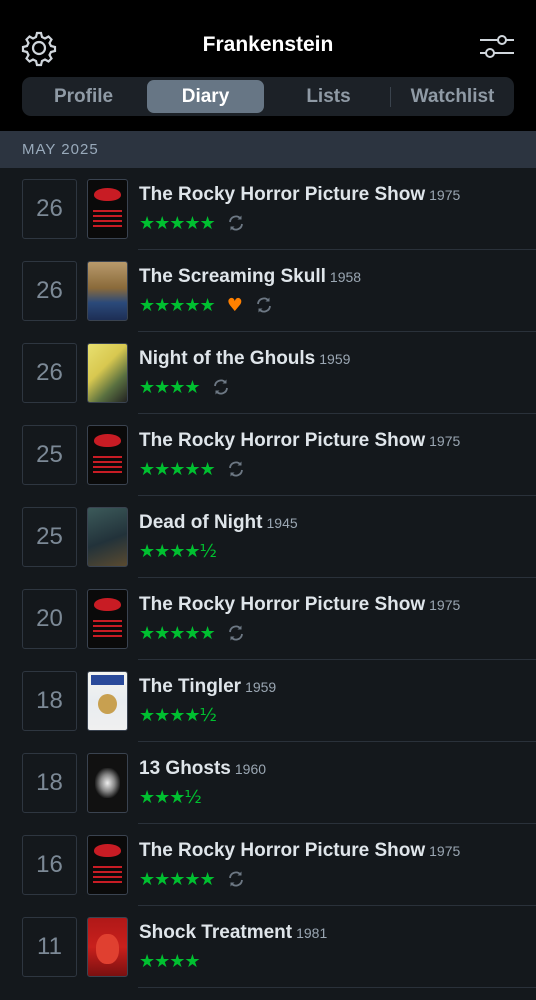 The height and width of the screenshot is (1000, 536). I want to click on star-rating: ★★★½, so click(170, 797).